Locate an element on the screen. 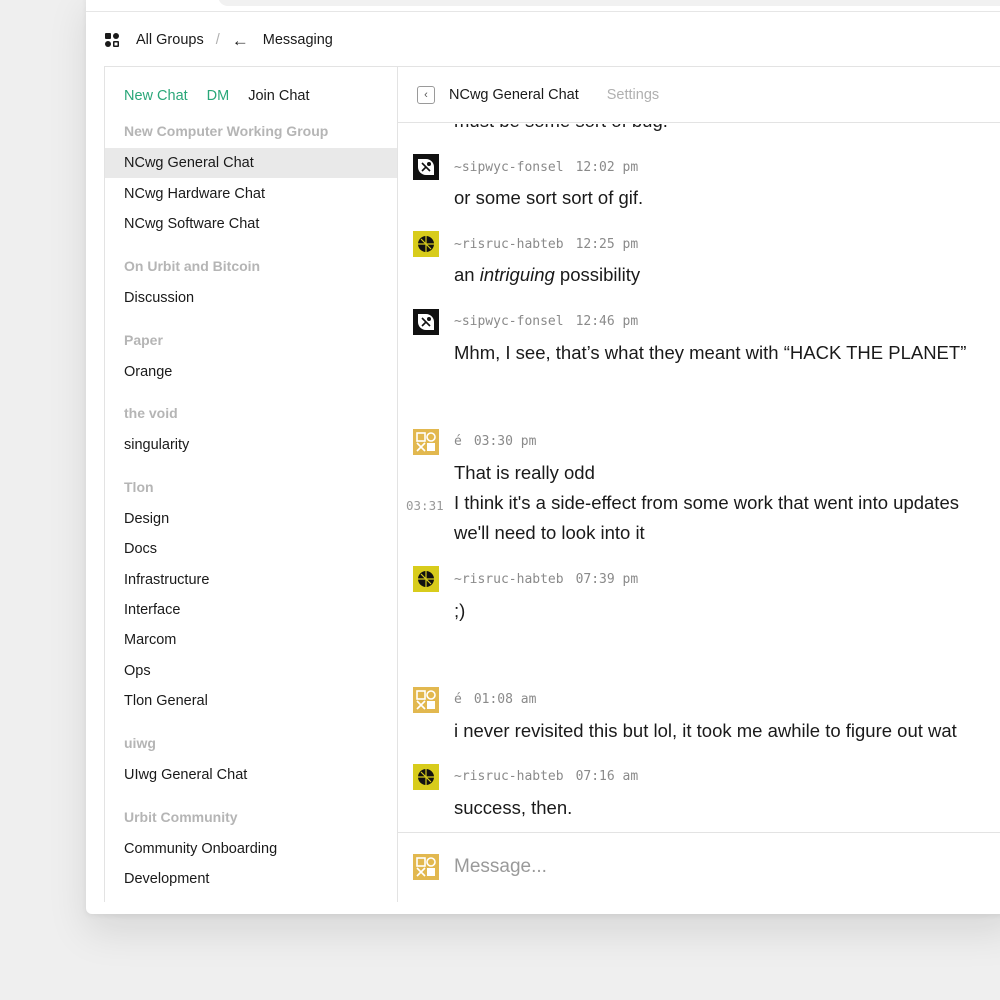 The height and width of the screenshot is (1000, 1000). app-logo-icon is located at coordinates (112, 40).